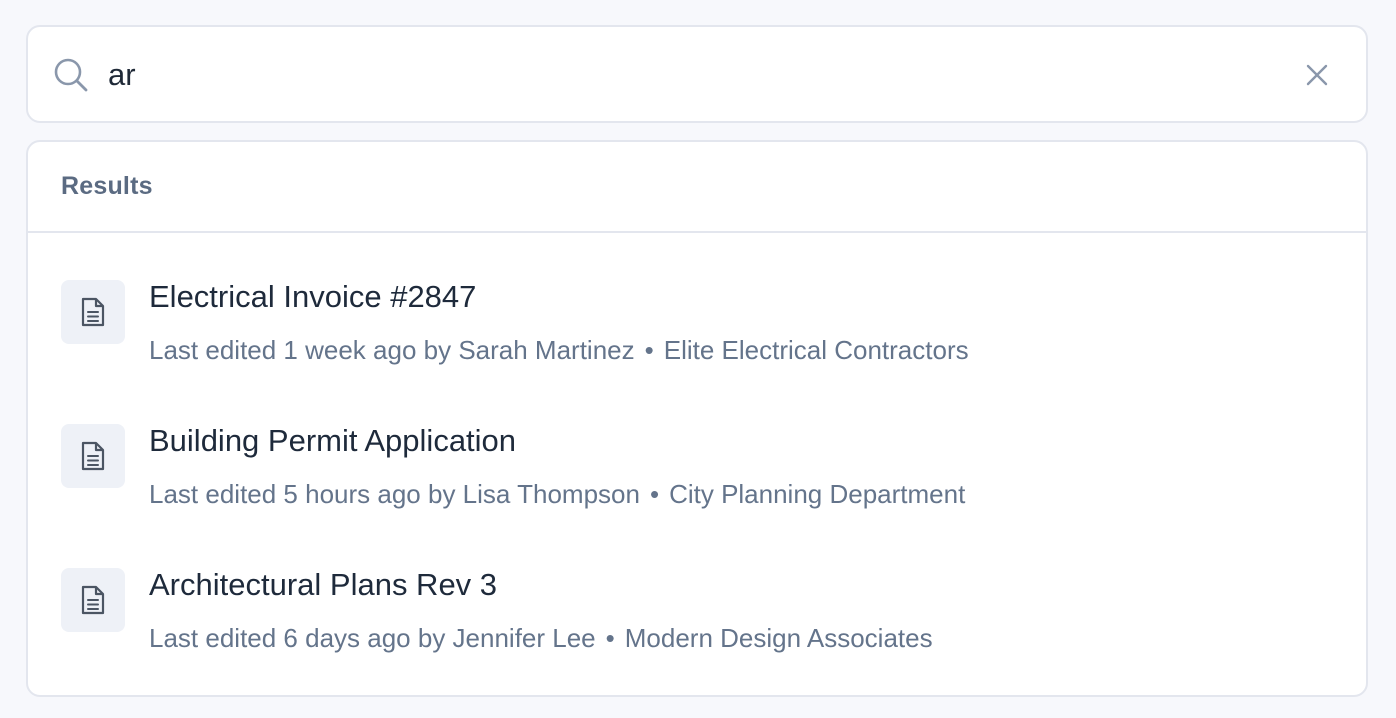 The height and width of the screenshot is (718, 1396). Describe the element at coordinates (323, 584) in the screenshot. I see `result-title: Architectural Plans Rev 3` at that location.